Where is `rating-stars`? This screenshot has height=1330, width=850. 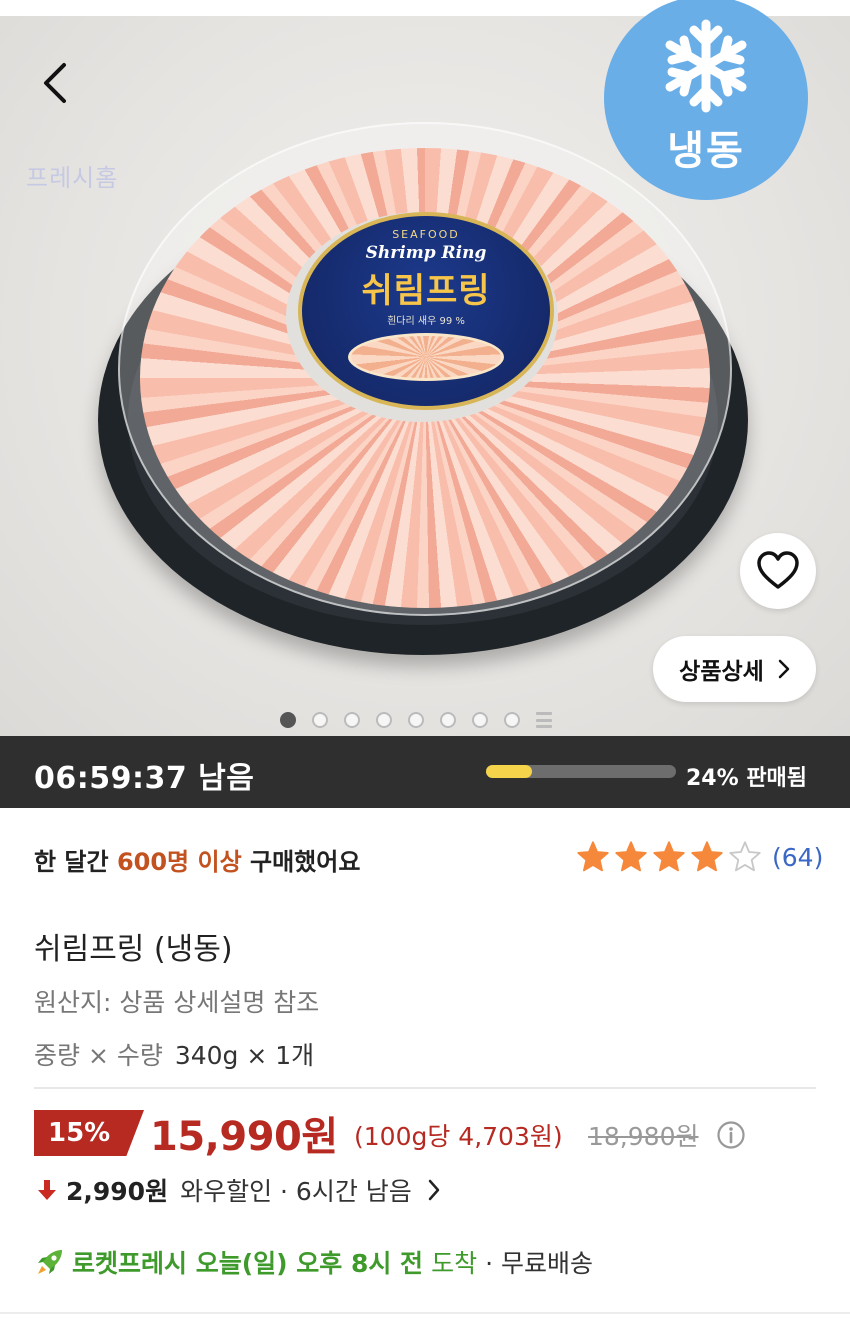
rating-stars is located at coordinates (669, 857).